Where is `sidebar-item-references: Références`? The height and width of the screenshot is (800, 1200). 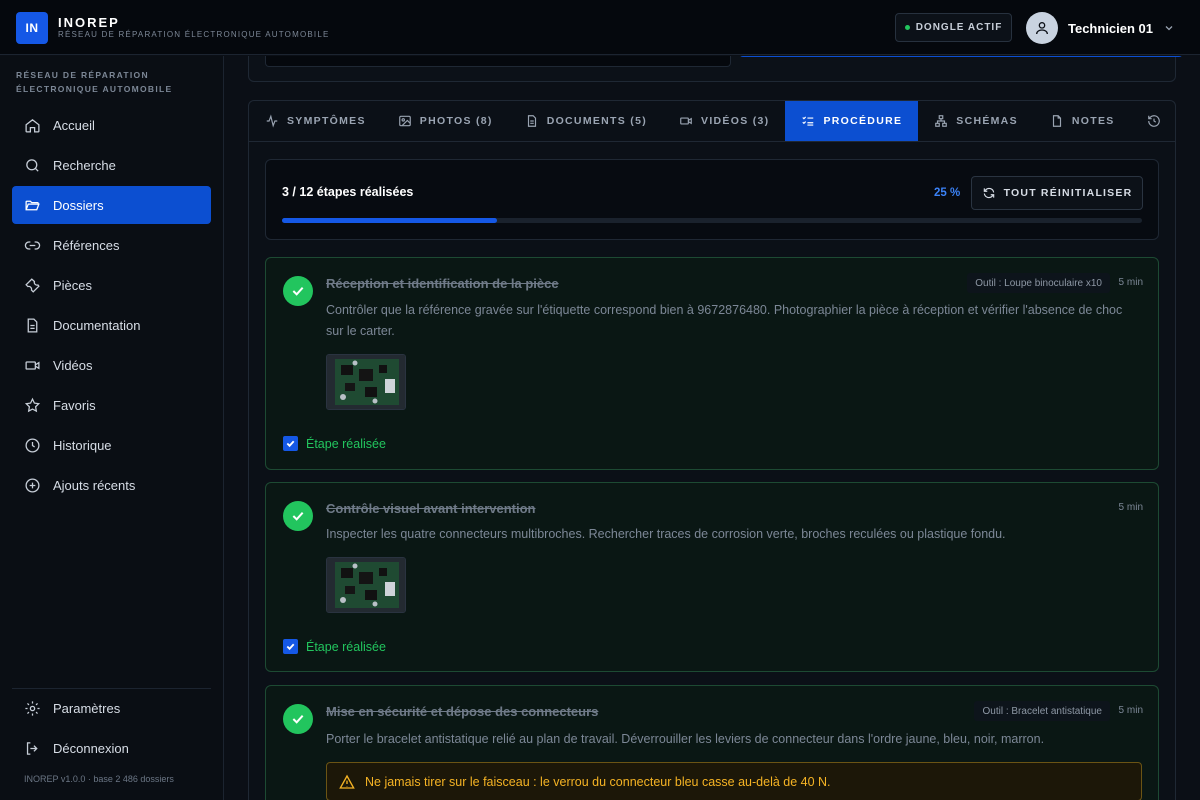 sidebar-item-references: Références is located at coordinates (111, 245).